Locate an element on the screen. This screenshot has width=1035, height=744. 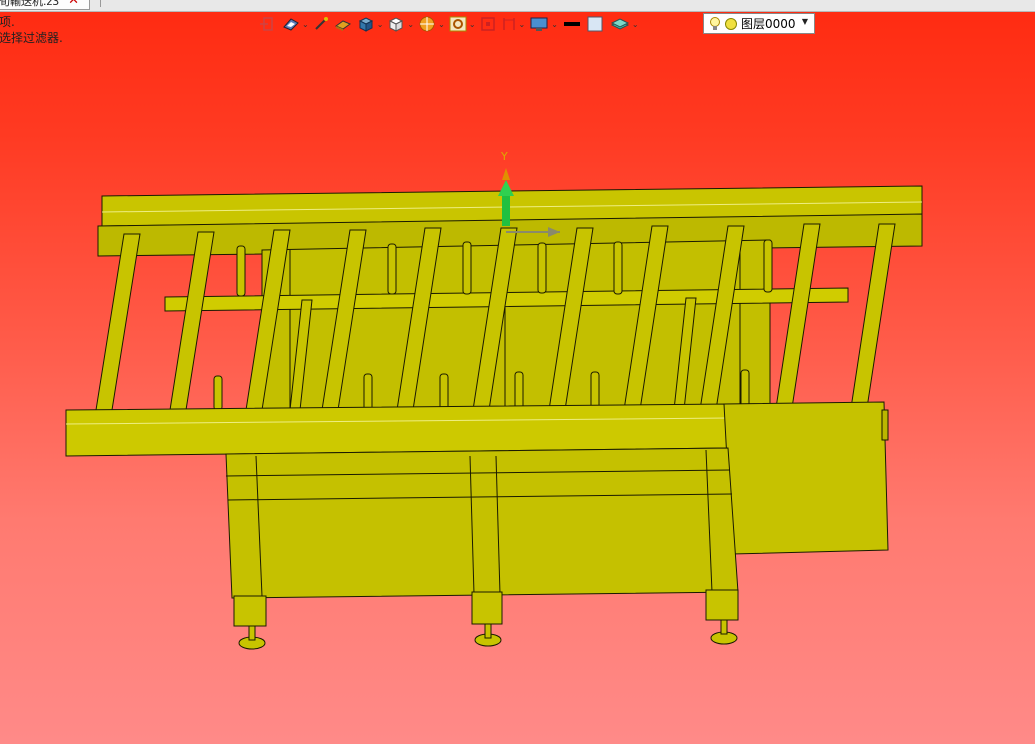
tab-divider is located at coordinates (100, 3).